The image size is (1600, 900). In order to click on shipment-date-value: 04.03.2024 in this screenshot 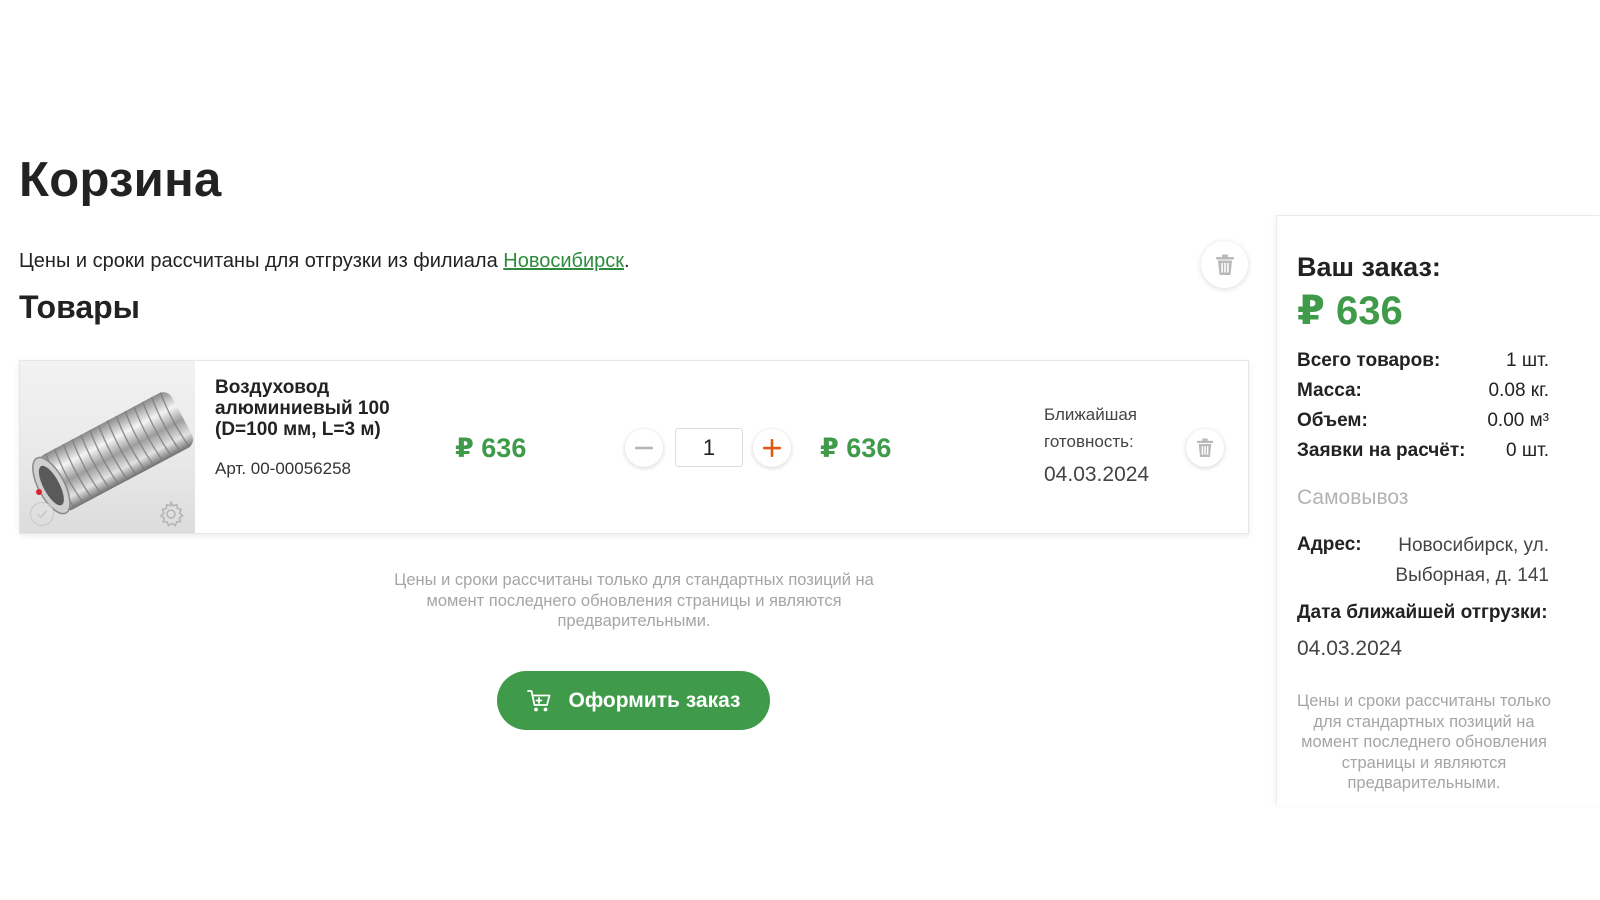, I will do `click(1350, 648)`.